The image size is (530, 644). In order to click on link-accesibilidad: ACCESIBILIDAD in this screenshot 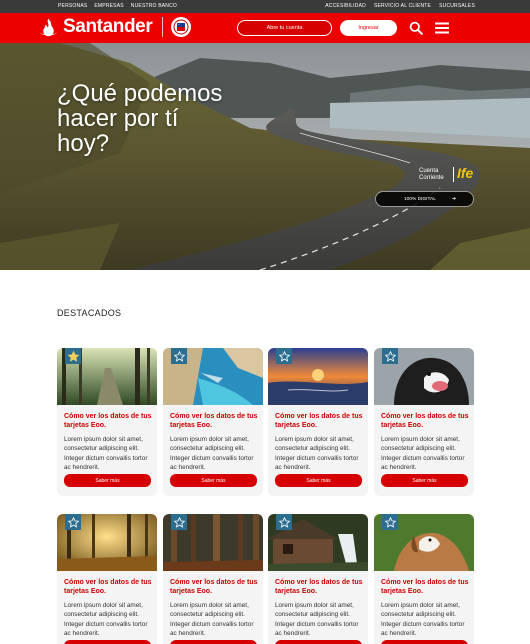, I will do `click(345, 6)`.